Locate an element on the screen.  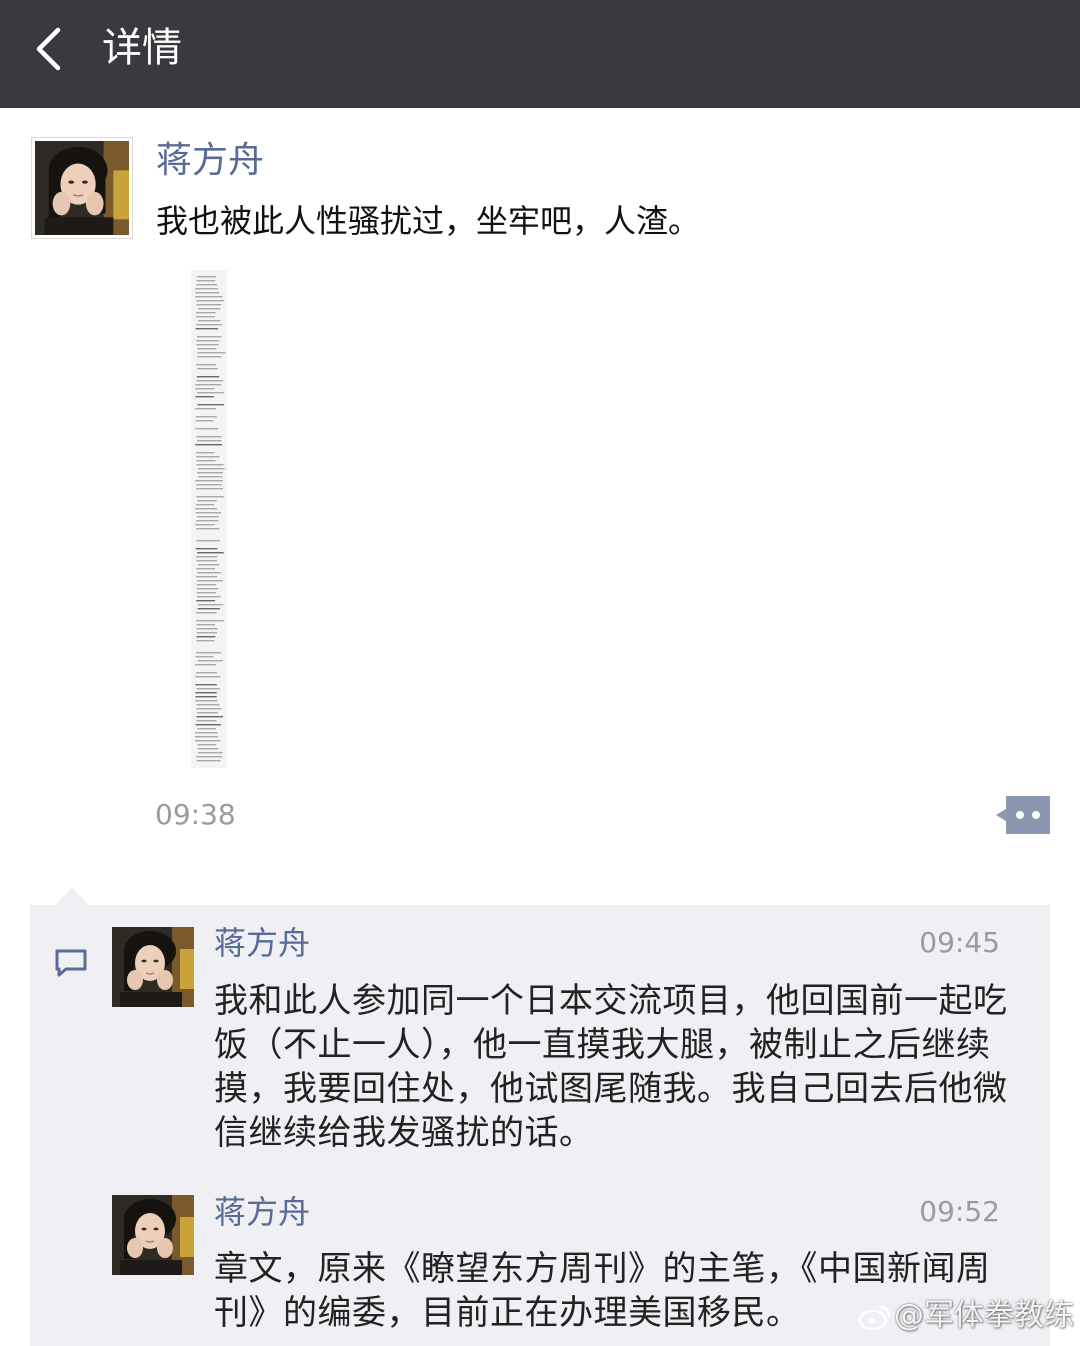
post-text: 我也被此人性骚扰过，坐牢吧，人渣。 is located at coordinates (428, 221).